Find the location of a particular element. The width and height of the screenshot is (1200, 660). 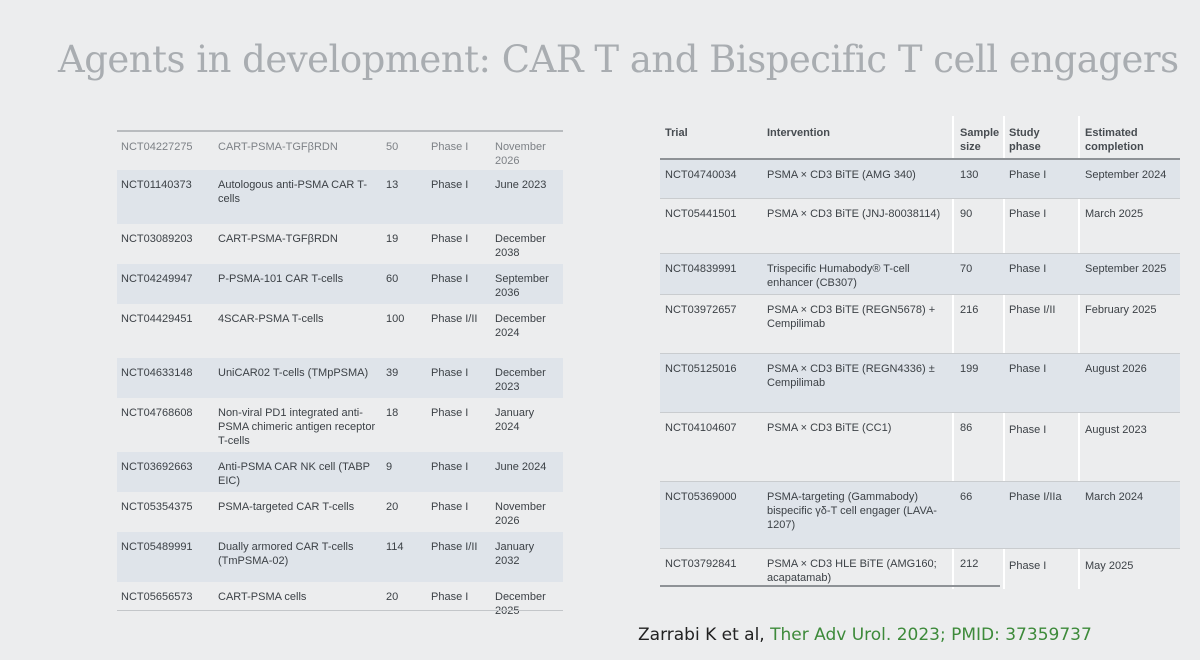

completion: August 2023 is located at coordinates (1116, 430).